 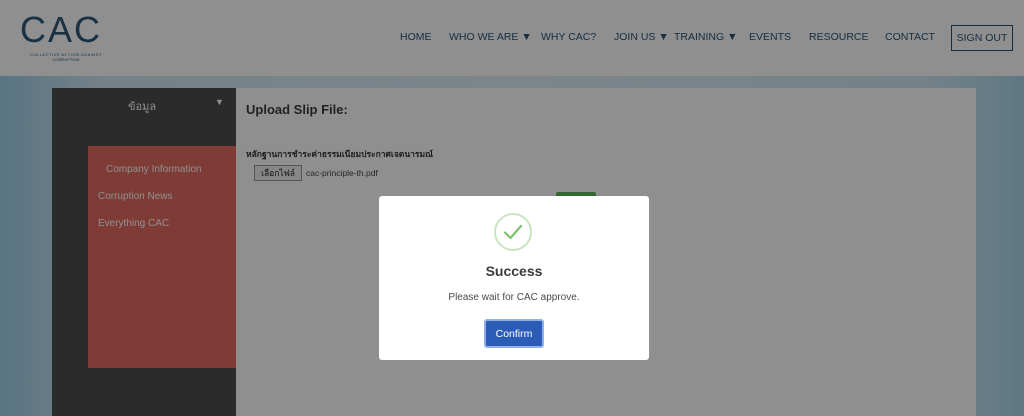 I want to click on check-icon, so click(x=513, y=232).